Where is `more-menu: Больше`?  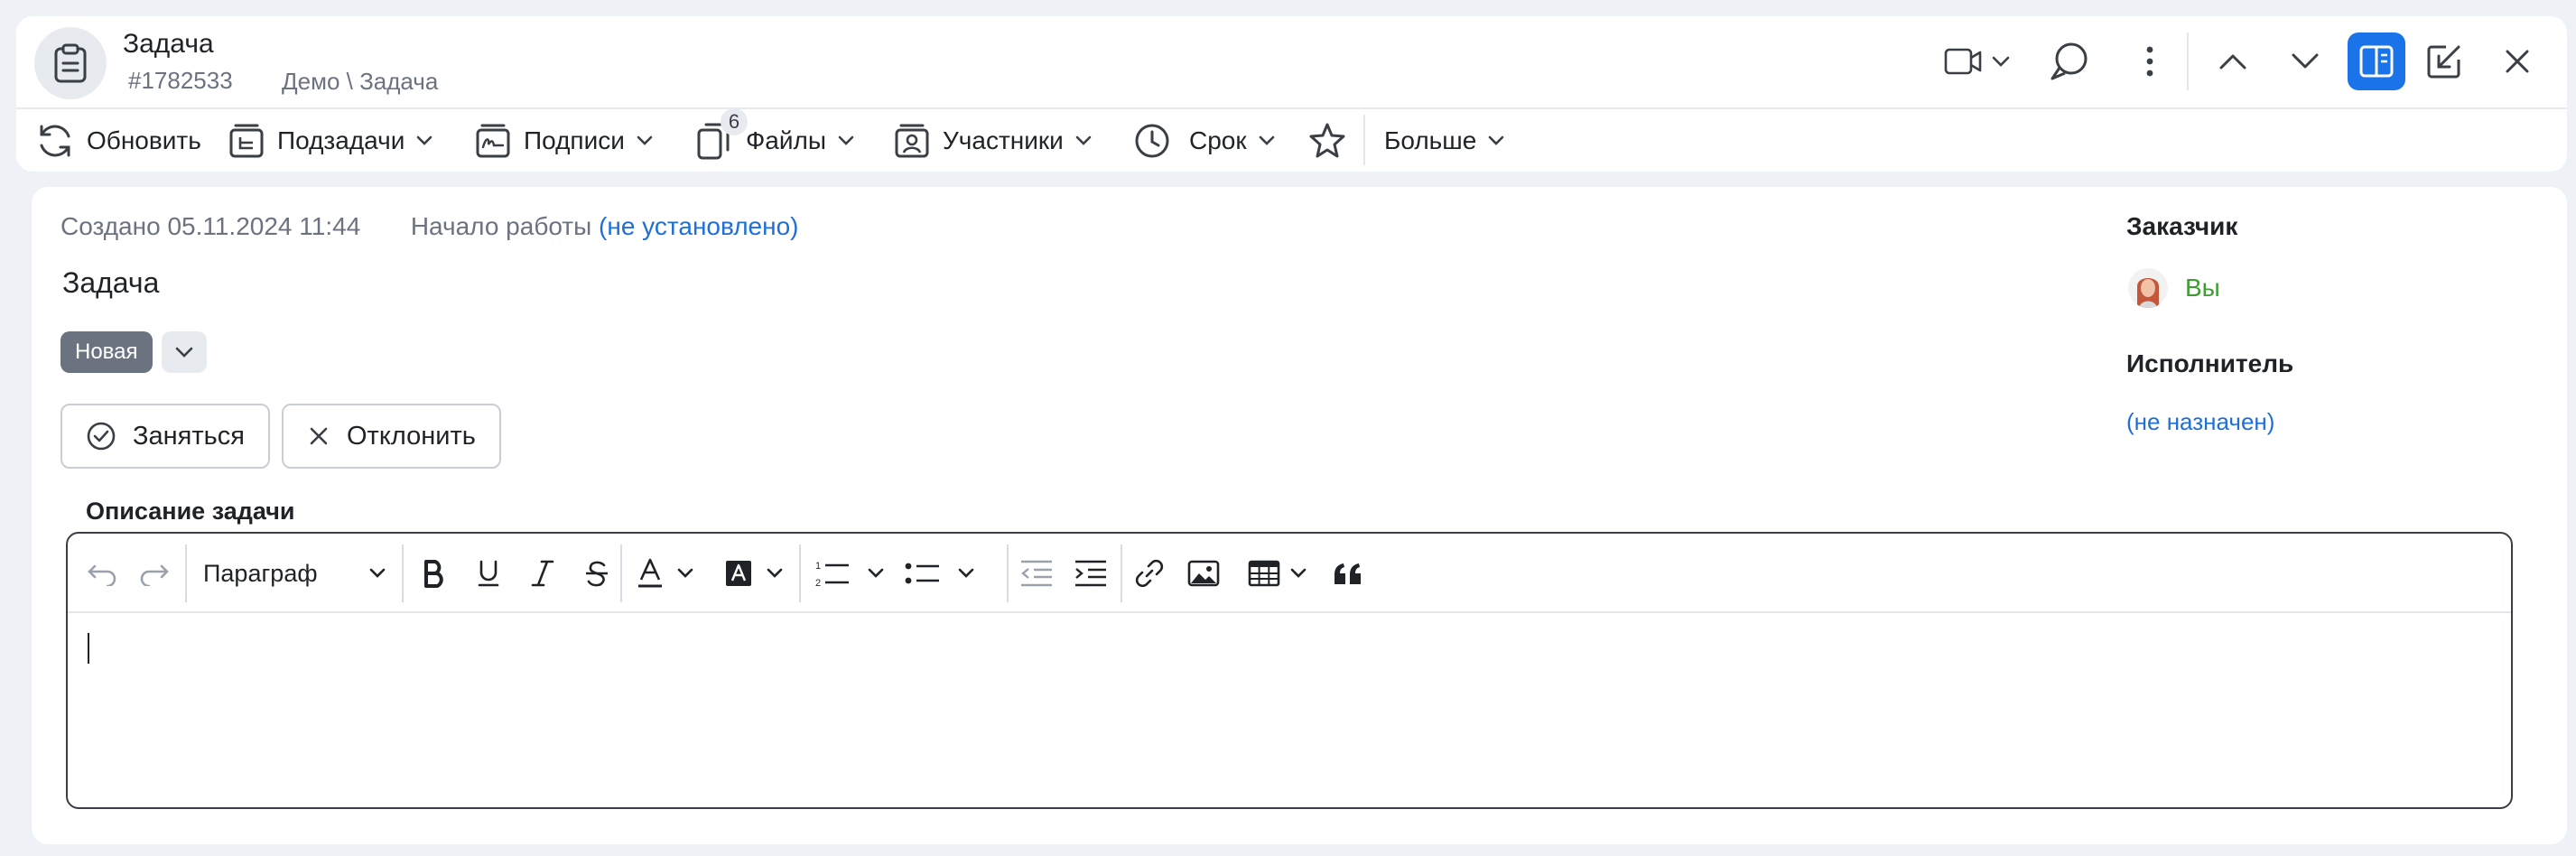 more-menu: Больше is located at coordinates (1444, 140).